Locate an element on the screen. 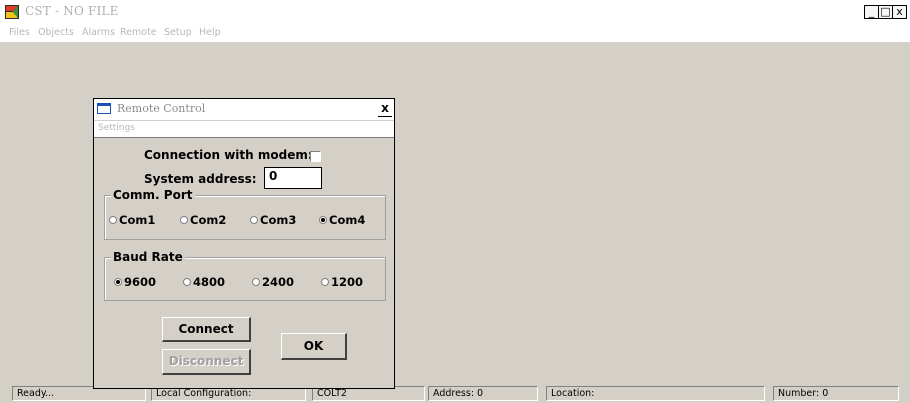  radio-9600: 9600 is located at coordinates (135, 282).